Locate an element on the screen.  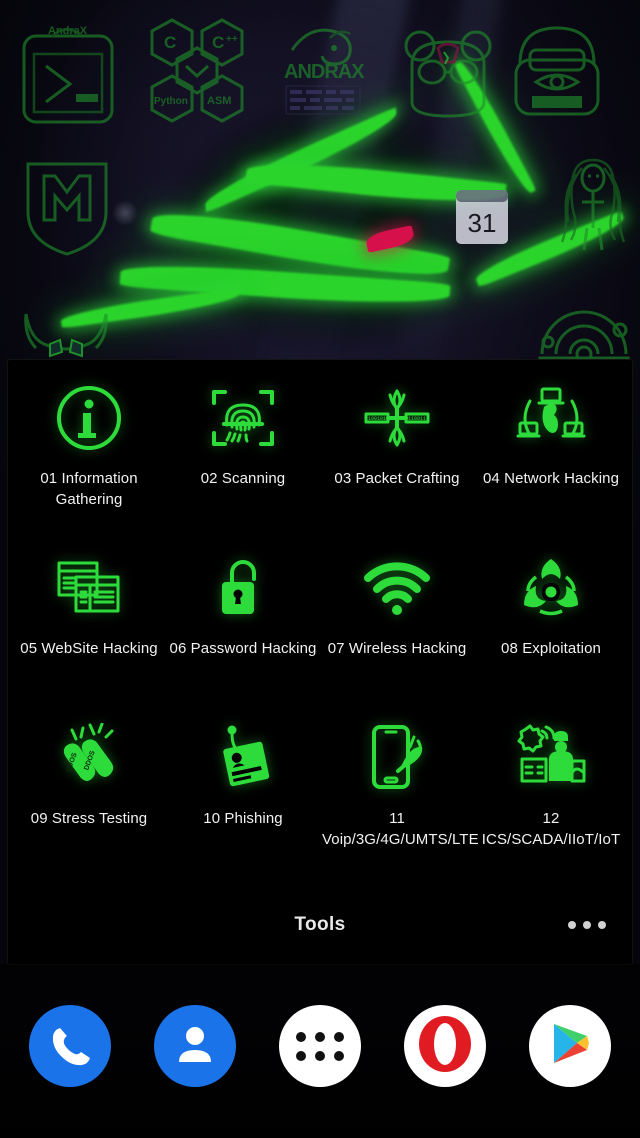
folder-item-label: 03 Packet Crafting is located at coordinates (397, 478).